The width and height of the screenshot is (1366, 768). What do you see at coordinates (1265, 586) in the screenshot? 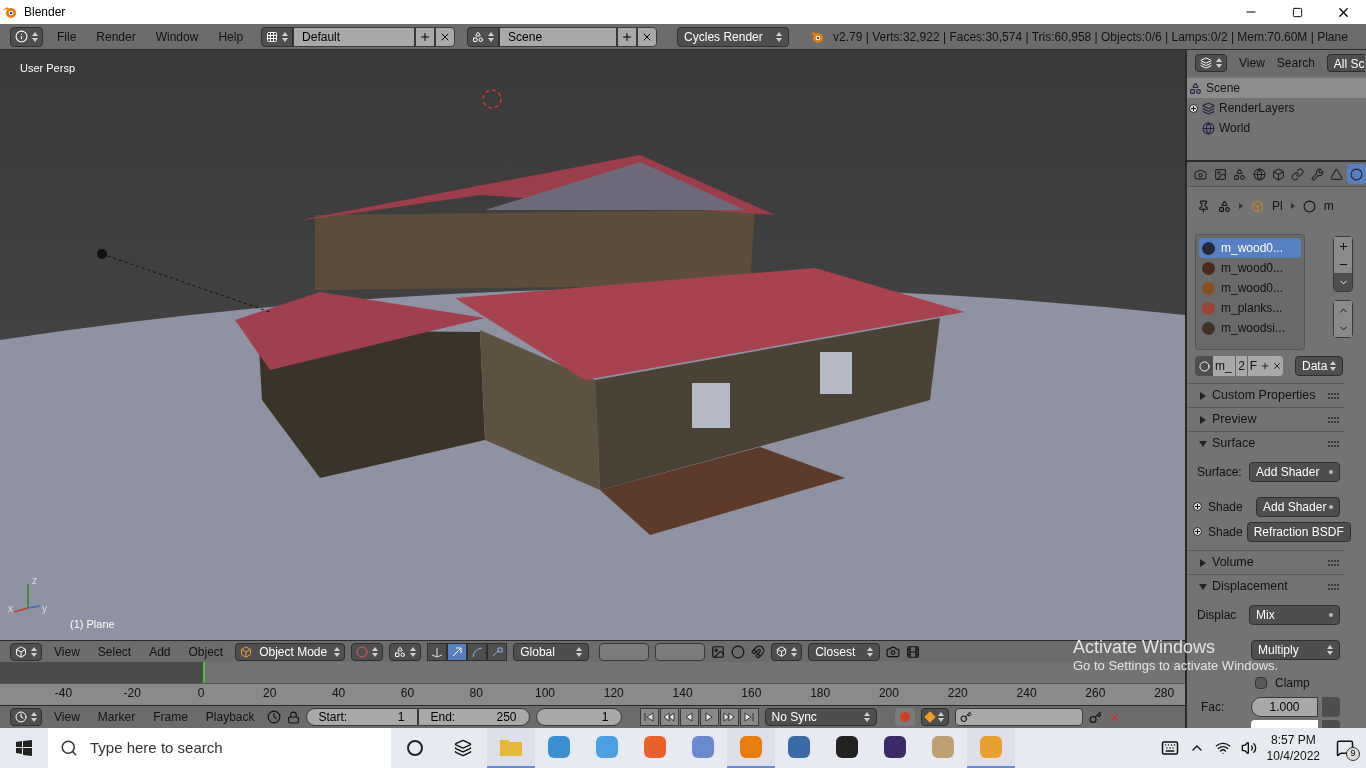
I see `panel-header: Displacement` at bounding box center [1265, 586].